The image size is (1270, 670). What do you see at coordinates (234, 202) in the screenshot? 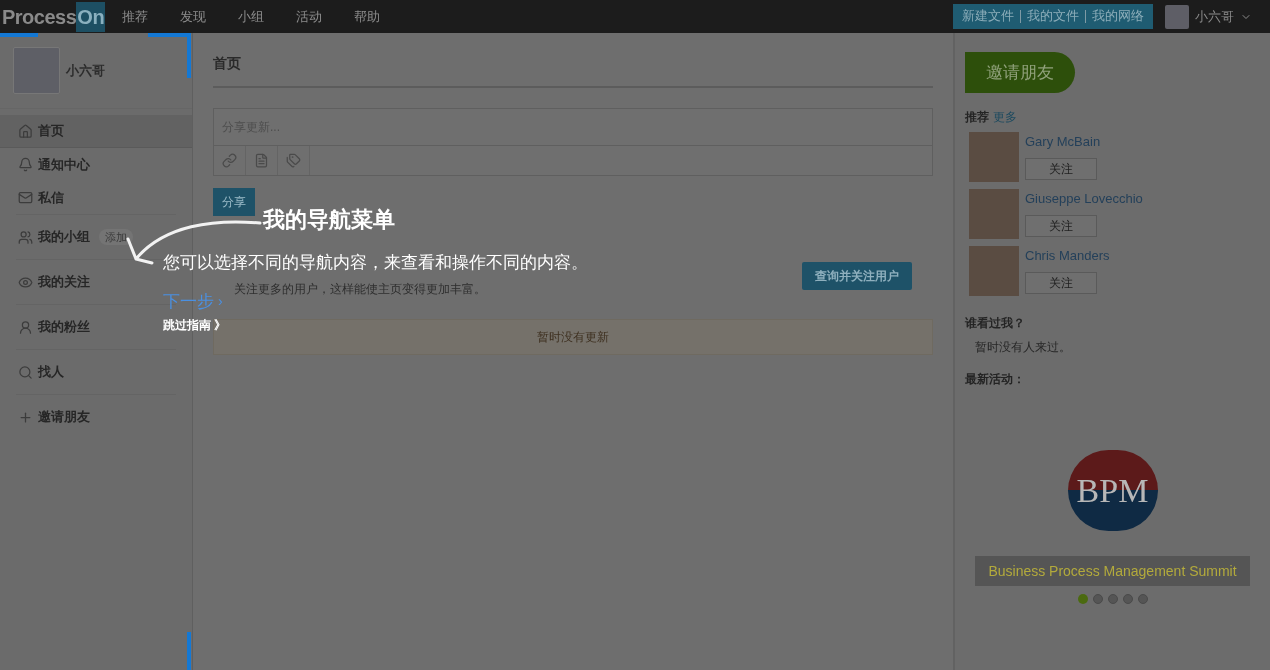
I see `share-button: 分享` at bounding box center [234, 202].